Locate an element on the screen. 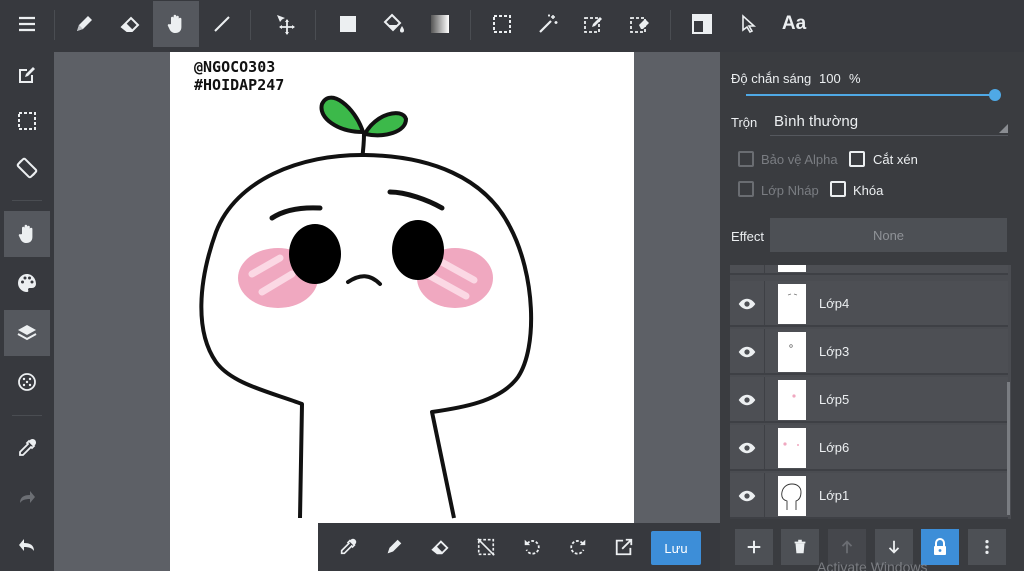  layer-row-lop5: Lớp5 is located at coordinates (869, 400).